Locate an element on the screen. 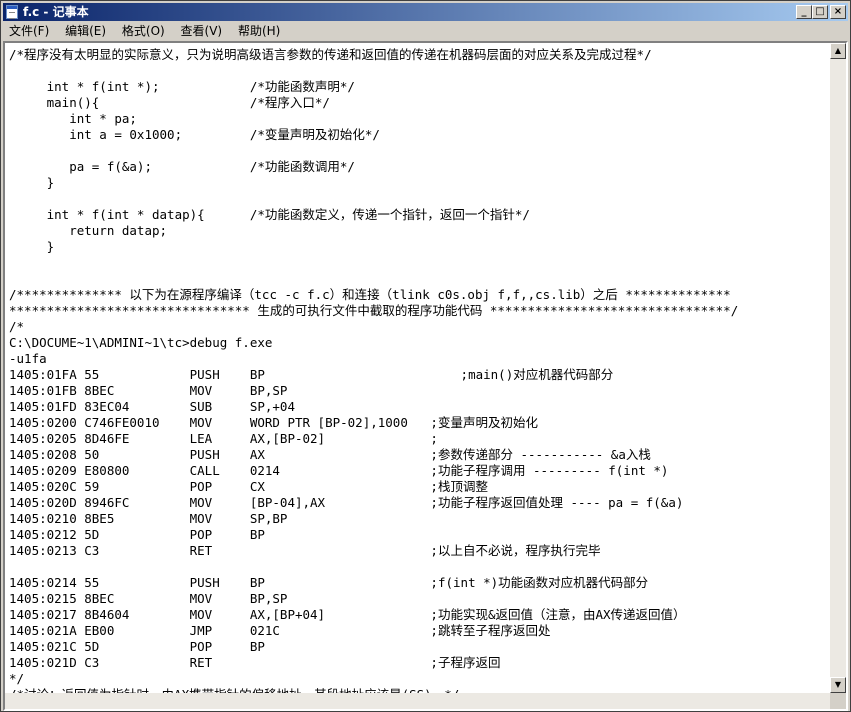 Image resolution: width=851 pixels, height=712 pixels. maximize-button: □ is located at coordinates (820, 12).